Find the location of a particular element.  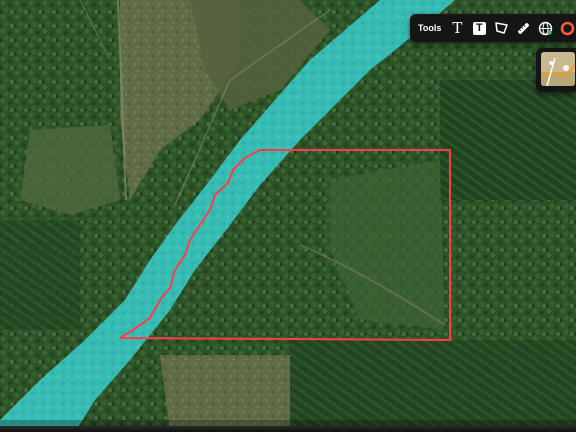

layer-switcher-panel is located at coordinates (556, 70).